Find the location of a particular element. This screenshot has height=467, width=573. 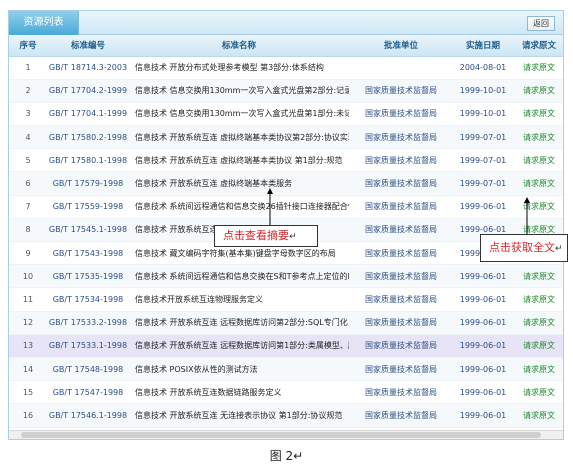

cell-seq: 16 is located at coordinates (28, 415).